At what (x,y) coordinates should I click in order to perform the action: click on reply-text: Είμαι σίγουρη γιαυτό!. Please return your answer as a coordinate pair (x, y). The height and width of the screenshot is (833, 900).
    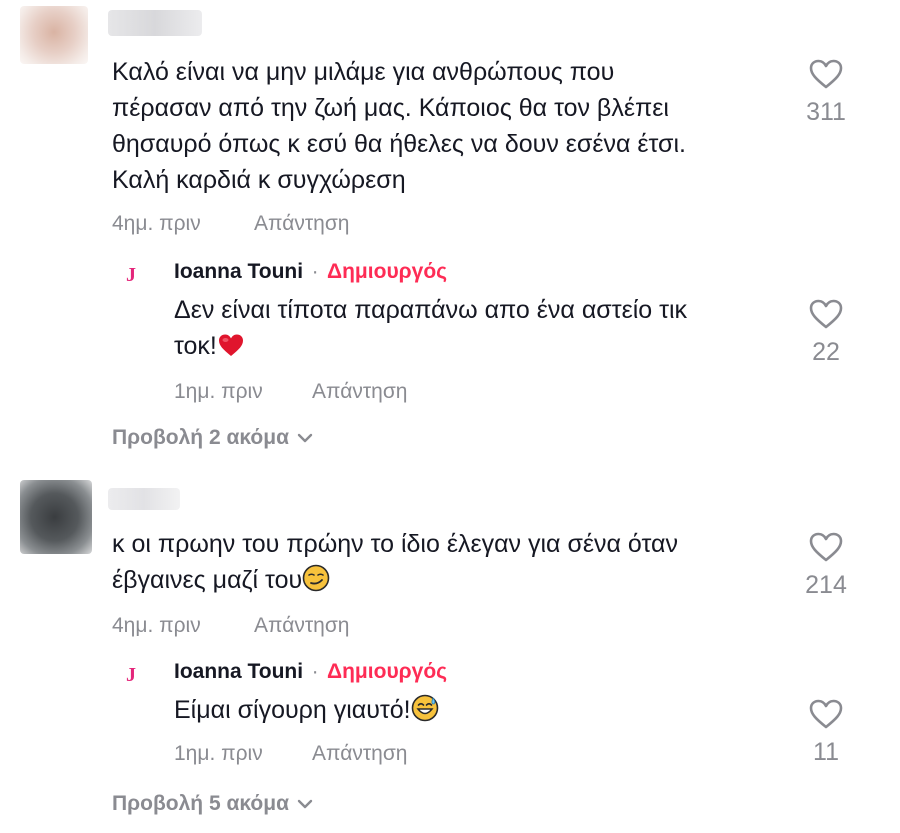
    Looking at the image, I should click on (474, 712).